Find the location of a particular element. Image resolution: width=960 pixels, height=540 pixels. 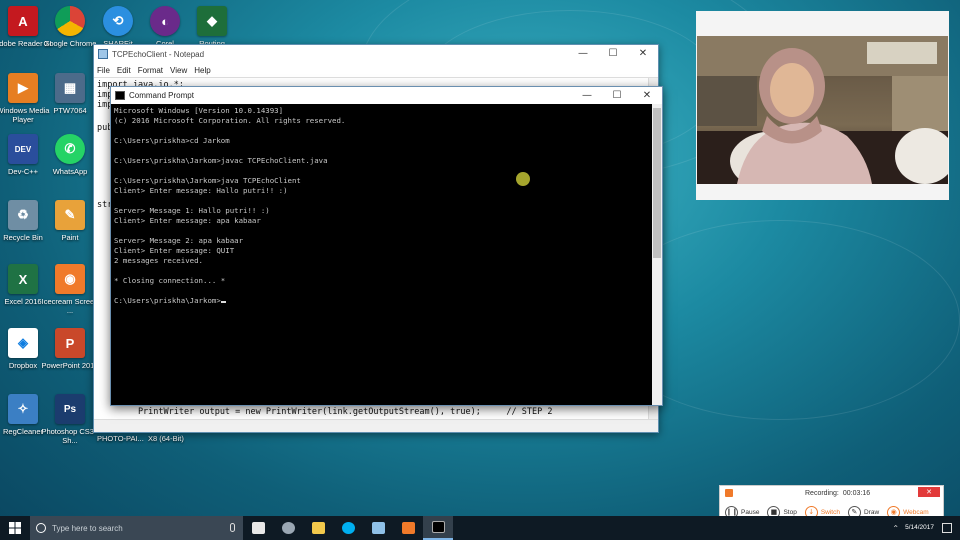

microphone-icon is located at coordinates (232, 527).